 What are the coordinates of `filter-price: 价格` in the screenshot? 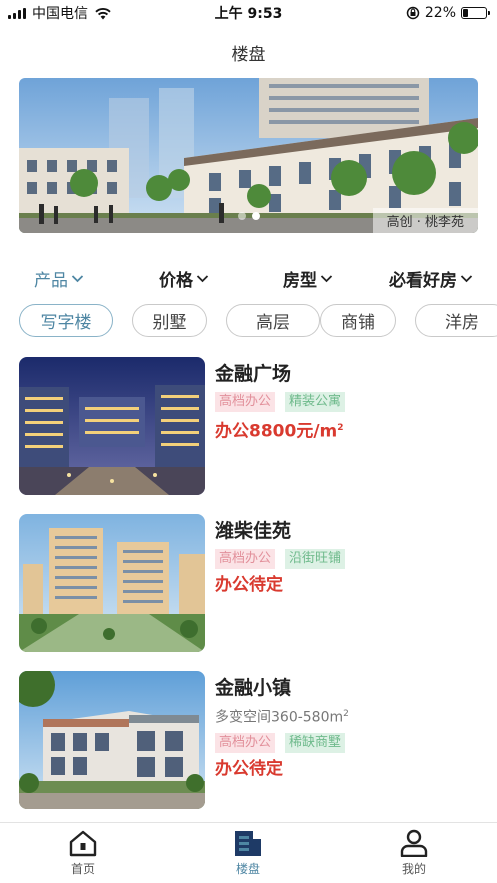 It's located at (184, 278).